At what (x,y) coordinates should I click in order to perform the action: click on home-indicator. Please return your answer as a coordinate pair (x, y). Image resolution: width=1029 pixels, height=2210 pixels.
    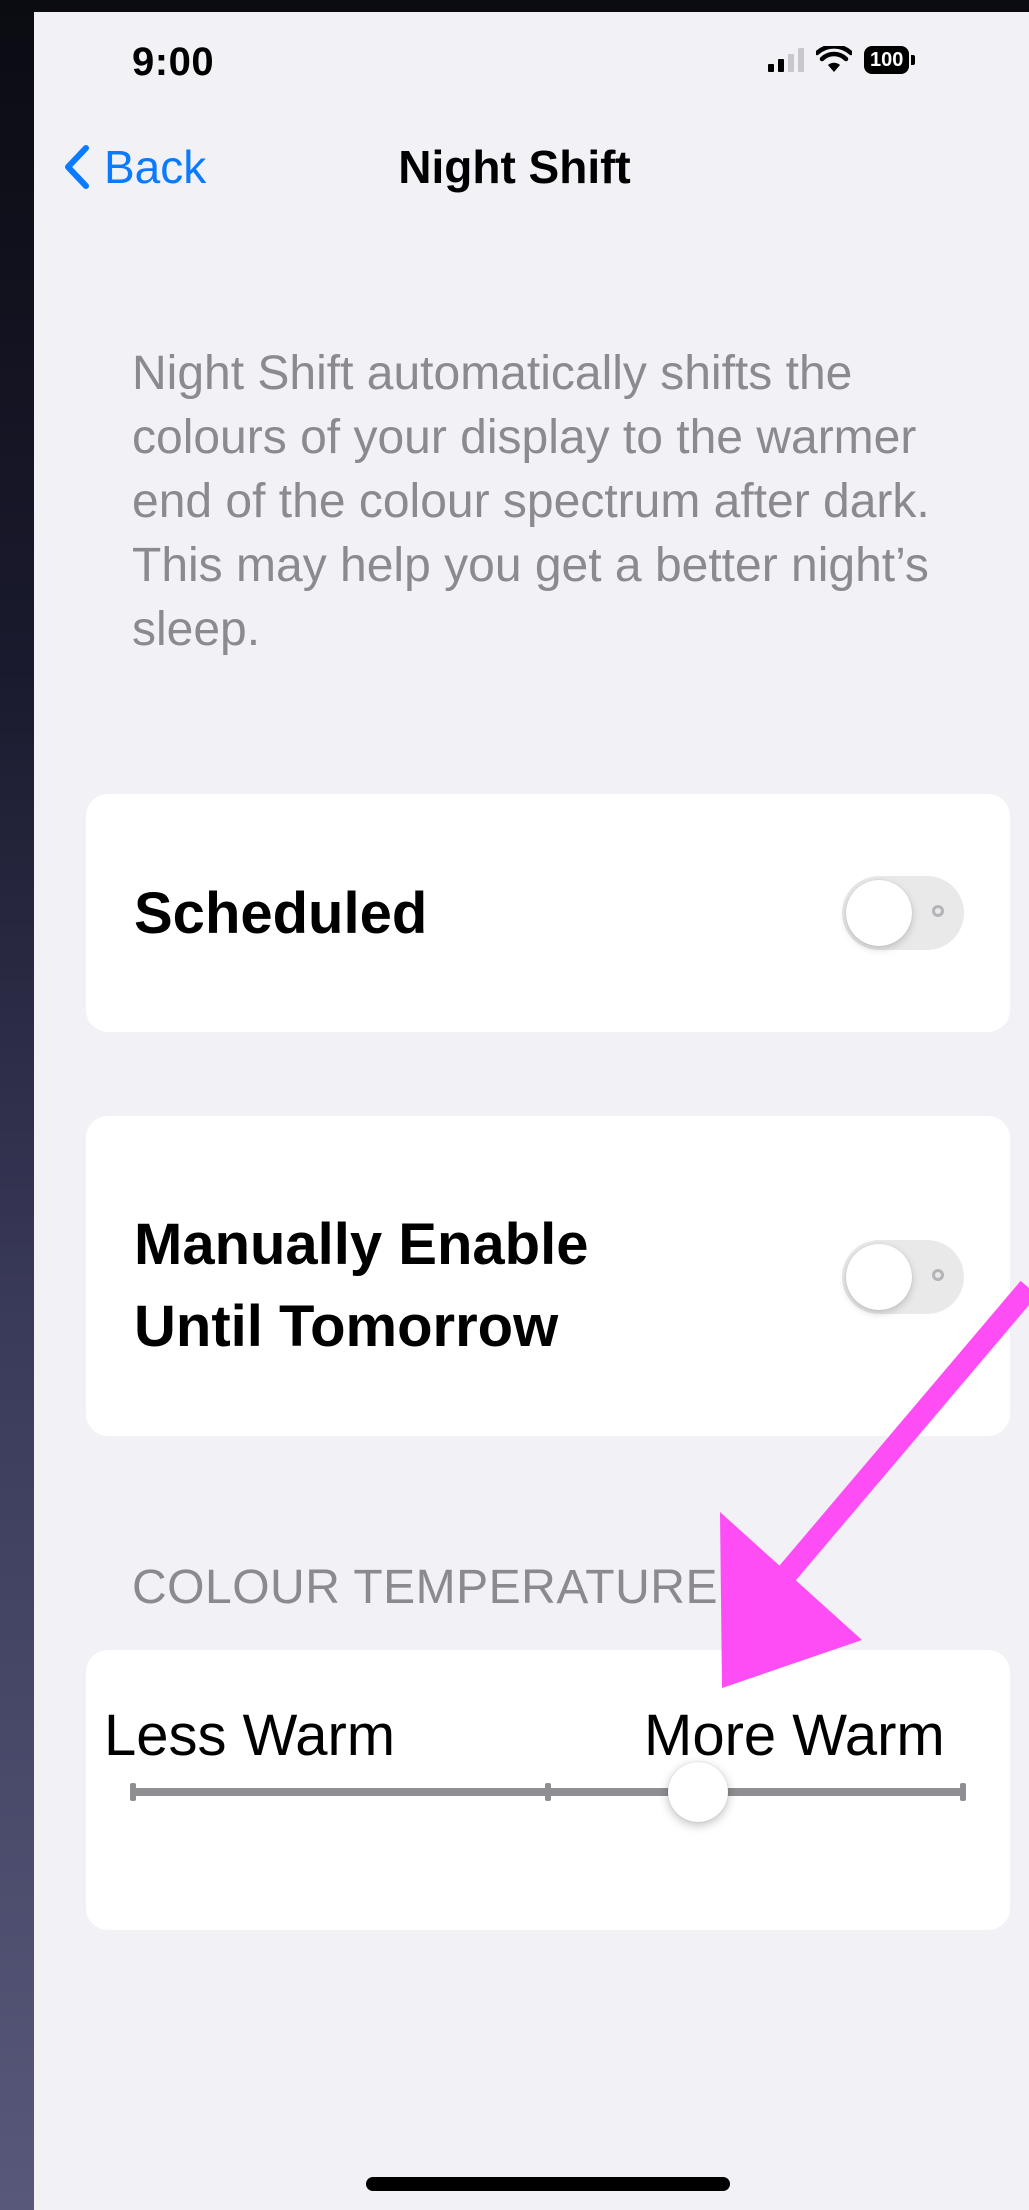
    Looking at the image, I should click on (548, 2184).